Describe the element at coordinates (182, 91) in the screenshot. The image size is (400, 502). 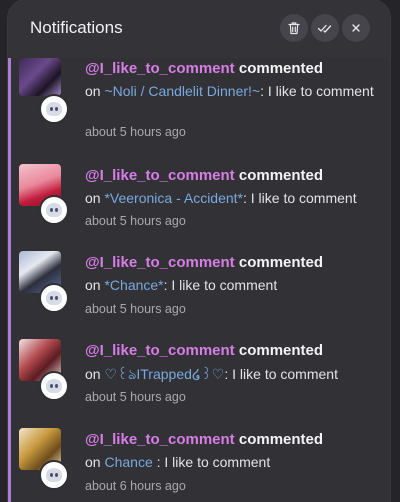
I see `story-title-link: ~Noli / Candlelit Dinner!~` at that location.